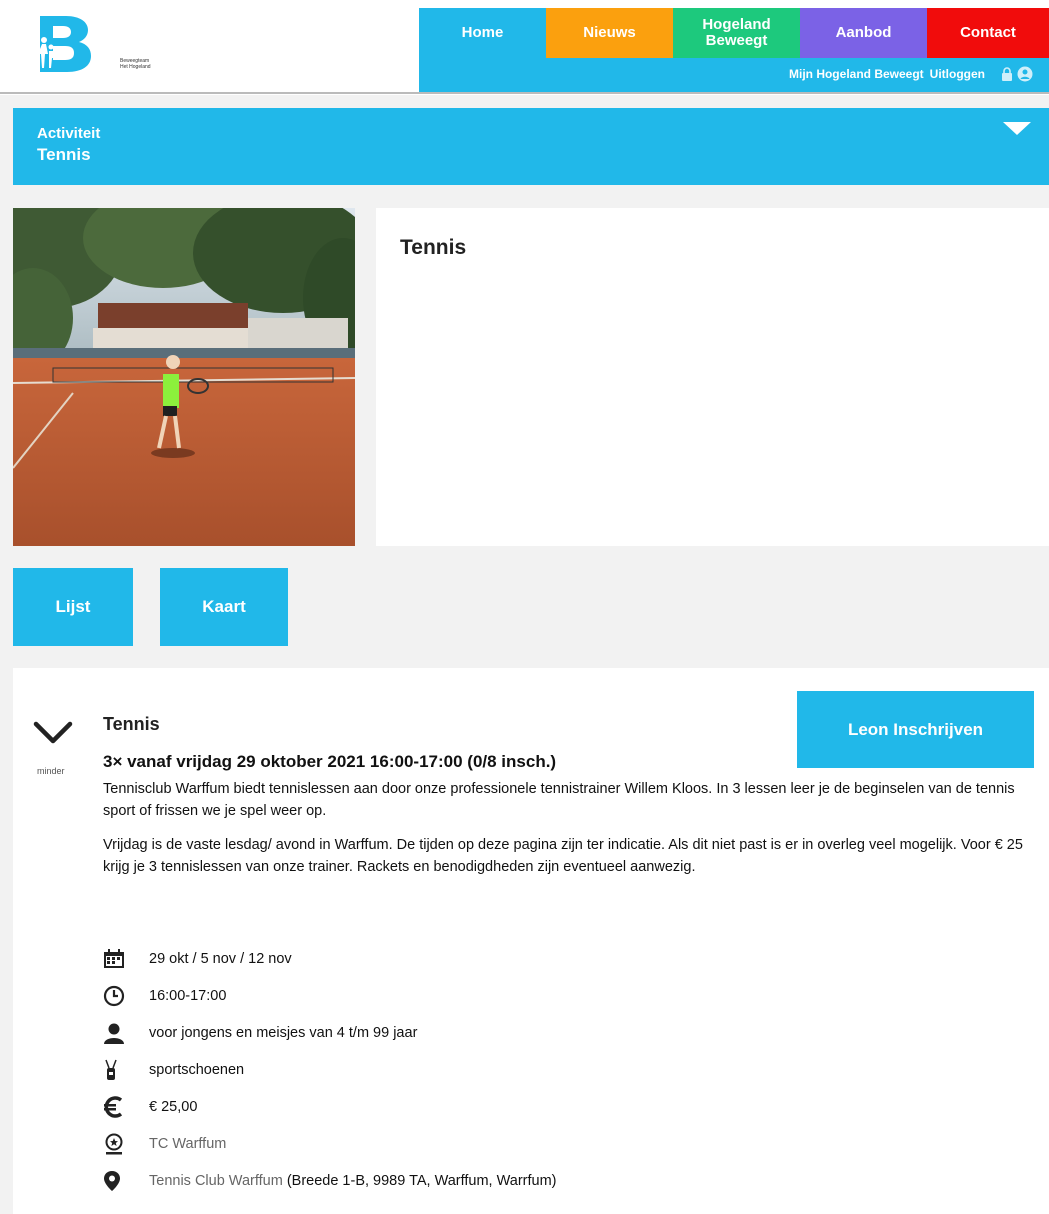 This screenshot has height=1214, width=1049. What do you see at coordinates (51, 771) in the screenshot?
I see `collapse-toggle-label: minder` at bounding box center [51, 771].